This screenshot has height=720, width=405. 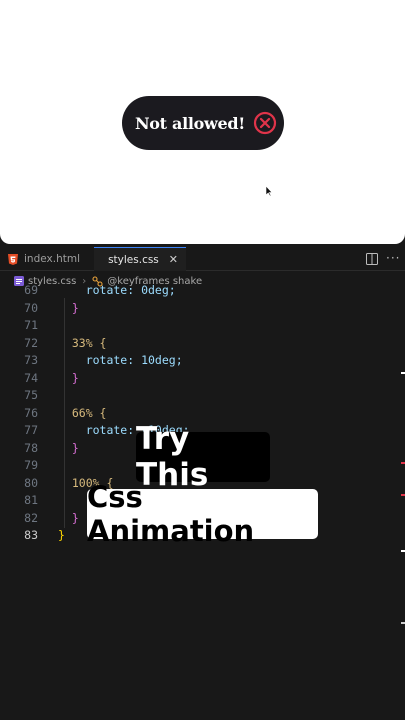 I want to click on code-line: 71, so click(x=202, y=326).